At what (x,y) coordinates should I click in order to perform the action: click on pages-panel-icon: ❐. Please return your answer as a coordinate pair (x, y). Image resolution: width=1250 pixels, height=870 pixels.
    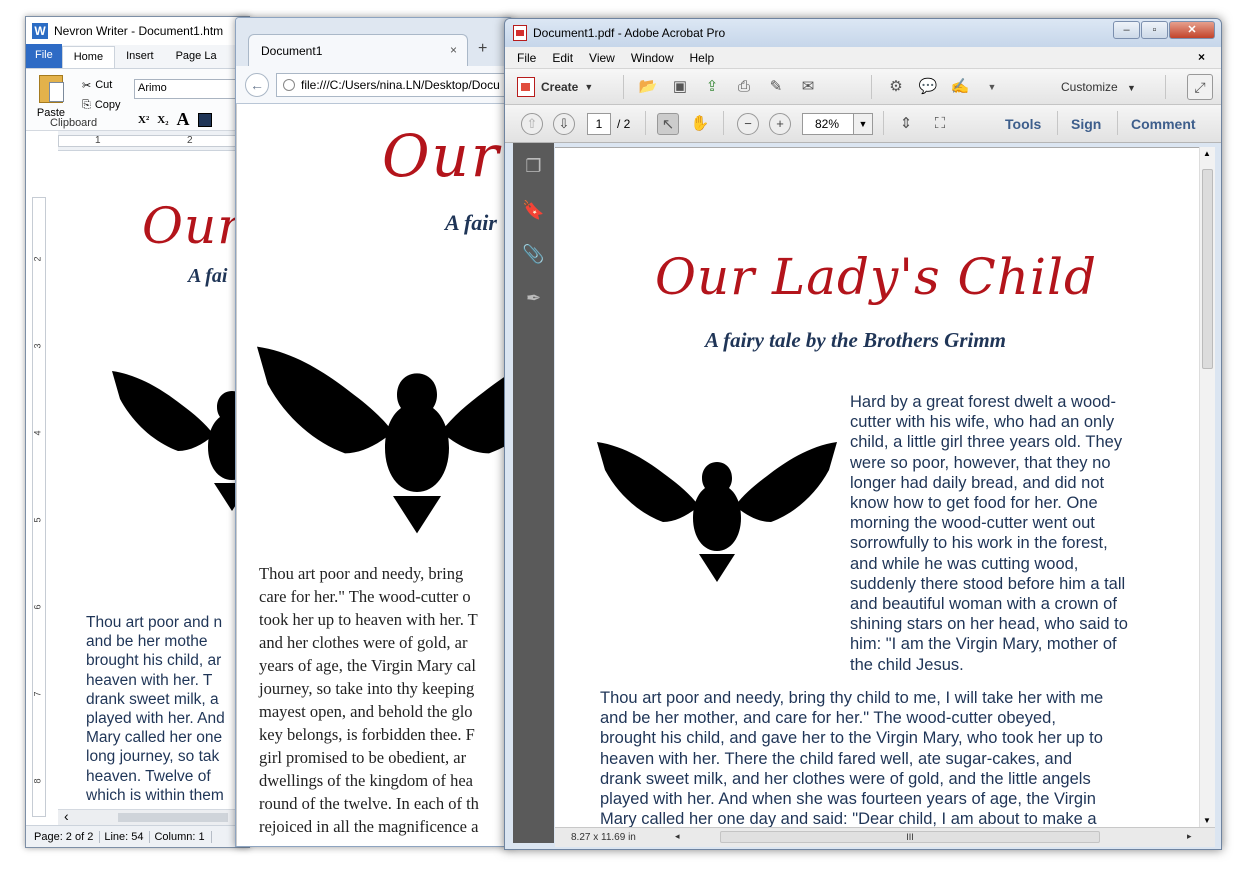
    Looking at the image, I should click on (534, 166).